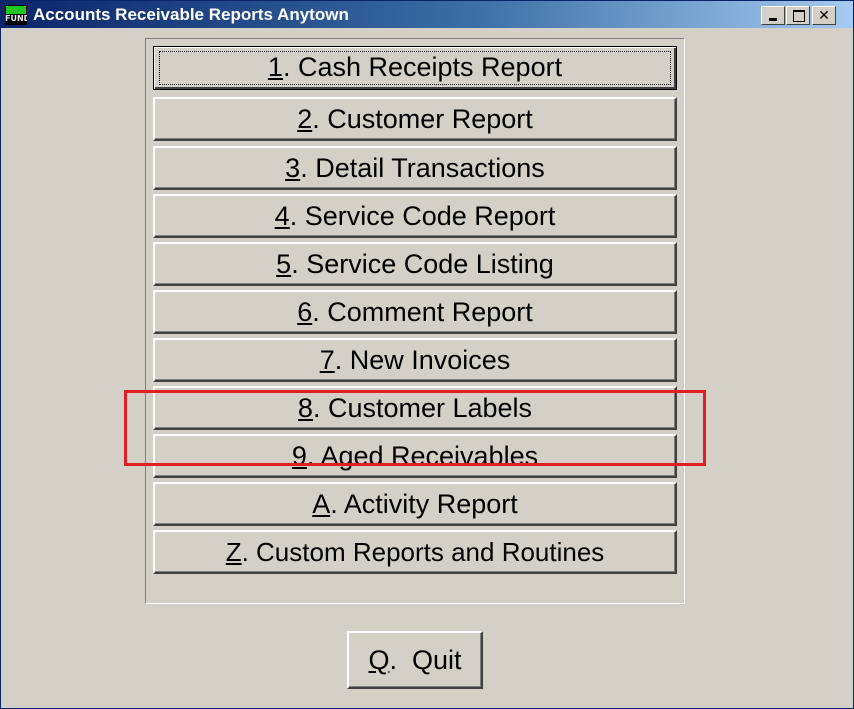 This screenshot has height=709, width=854. I want to click on aged-receivables-button: 9. Aged Receivables, so click(415, 456).